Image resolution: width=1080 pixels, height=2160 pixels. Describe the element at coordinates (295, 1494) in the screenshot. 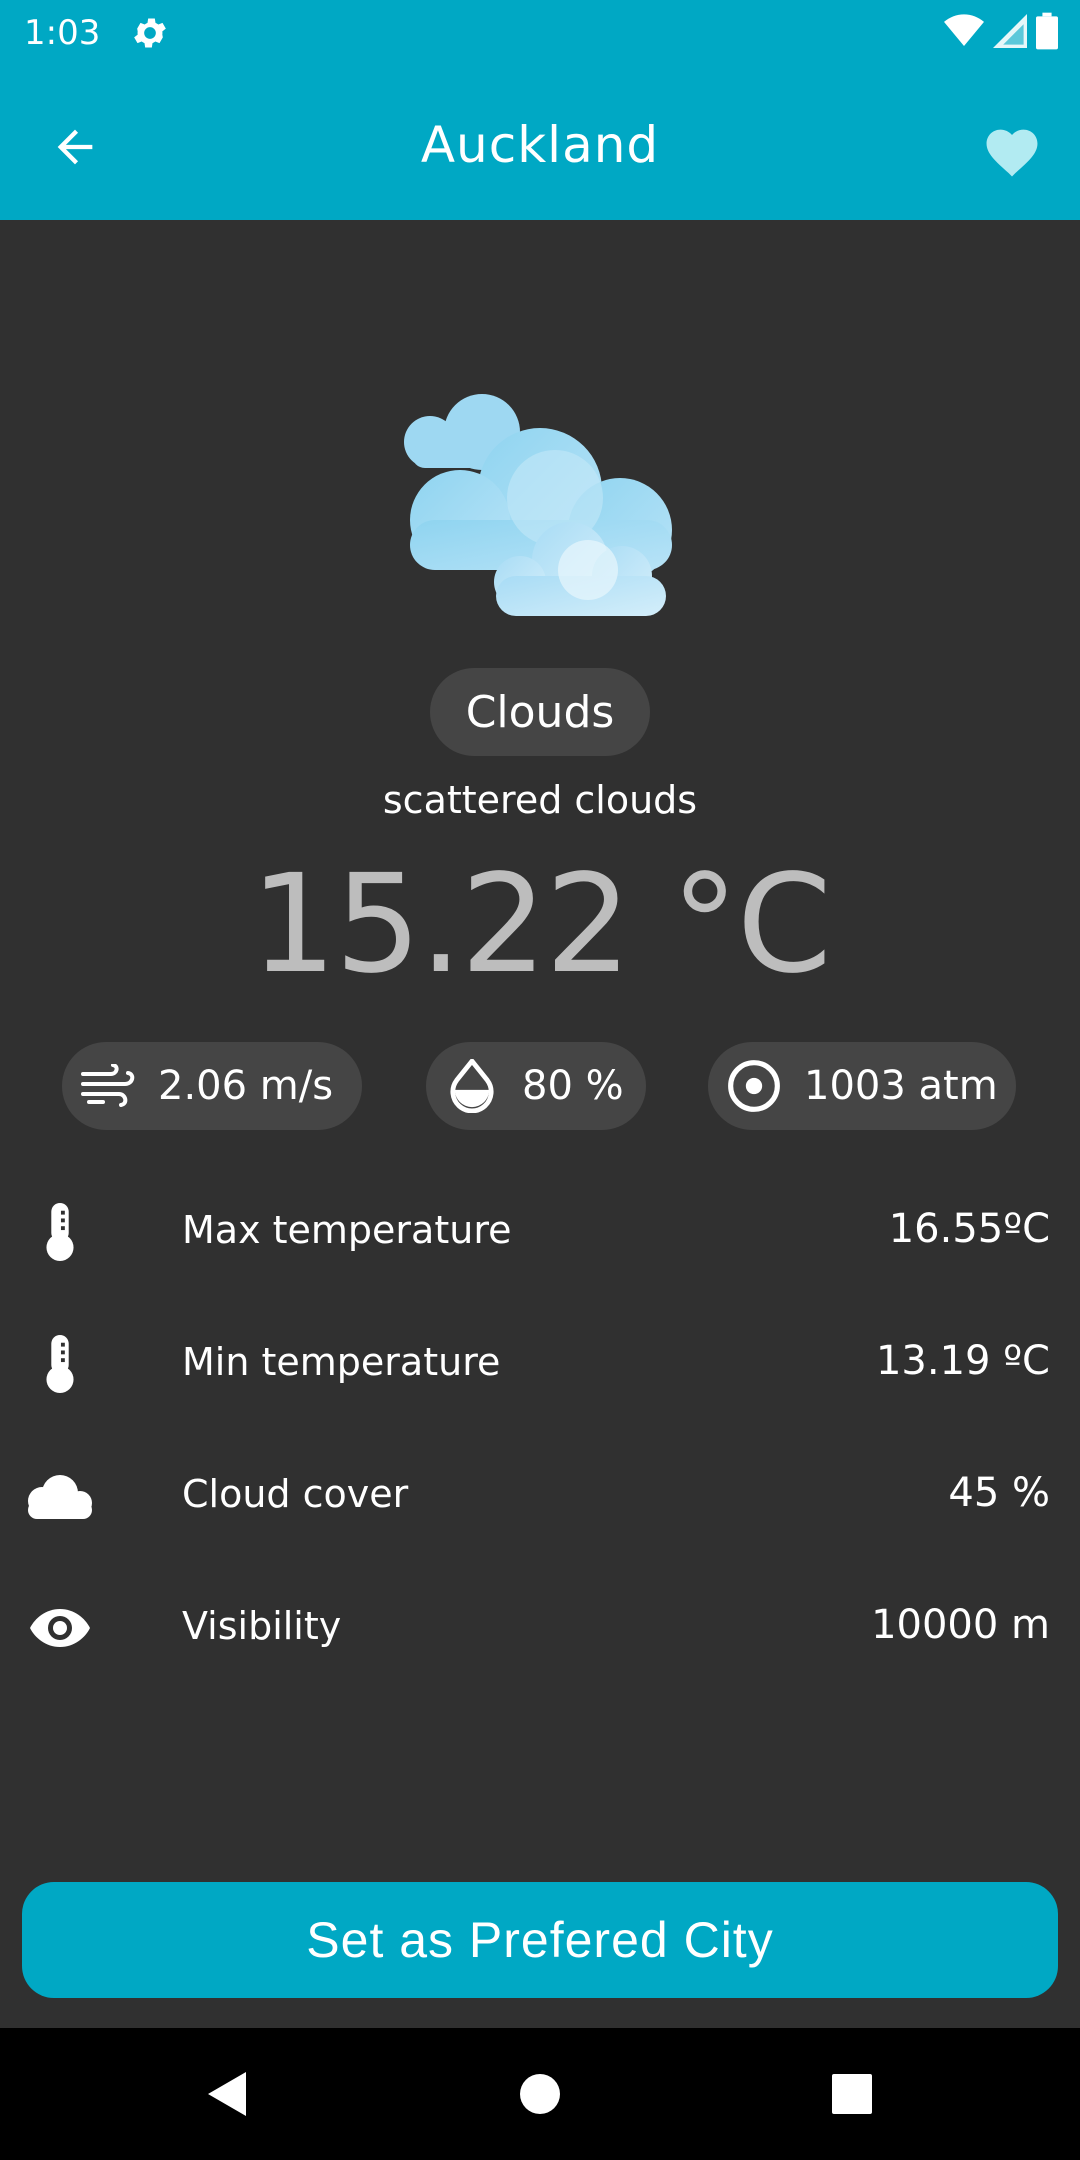

I see `detail-label: Cloud cover` at that location.